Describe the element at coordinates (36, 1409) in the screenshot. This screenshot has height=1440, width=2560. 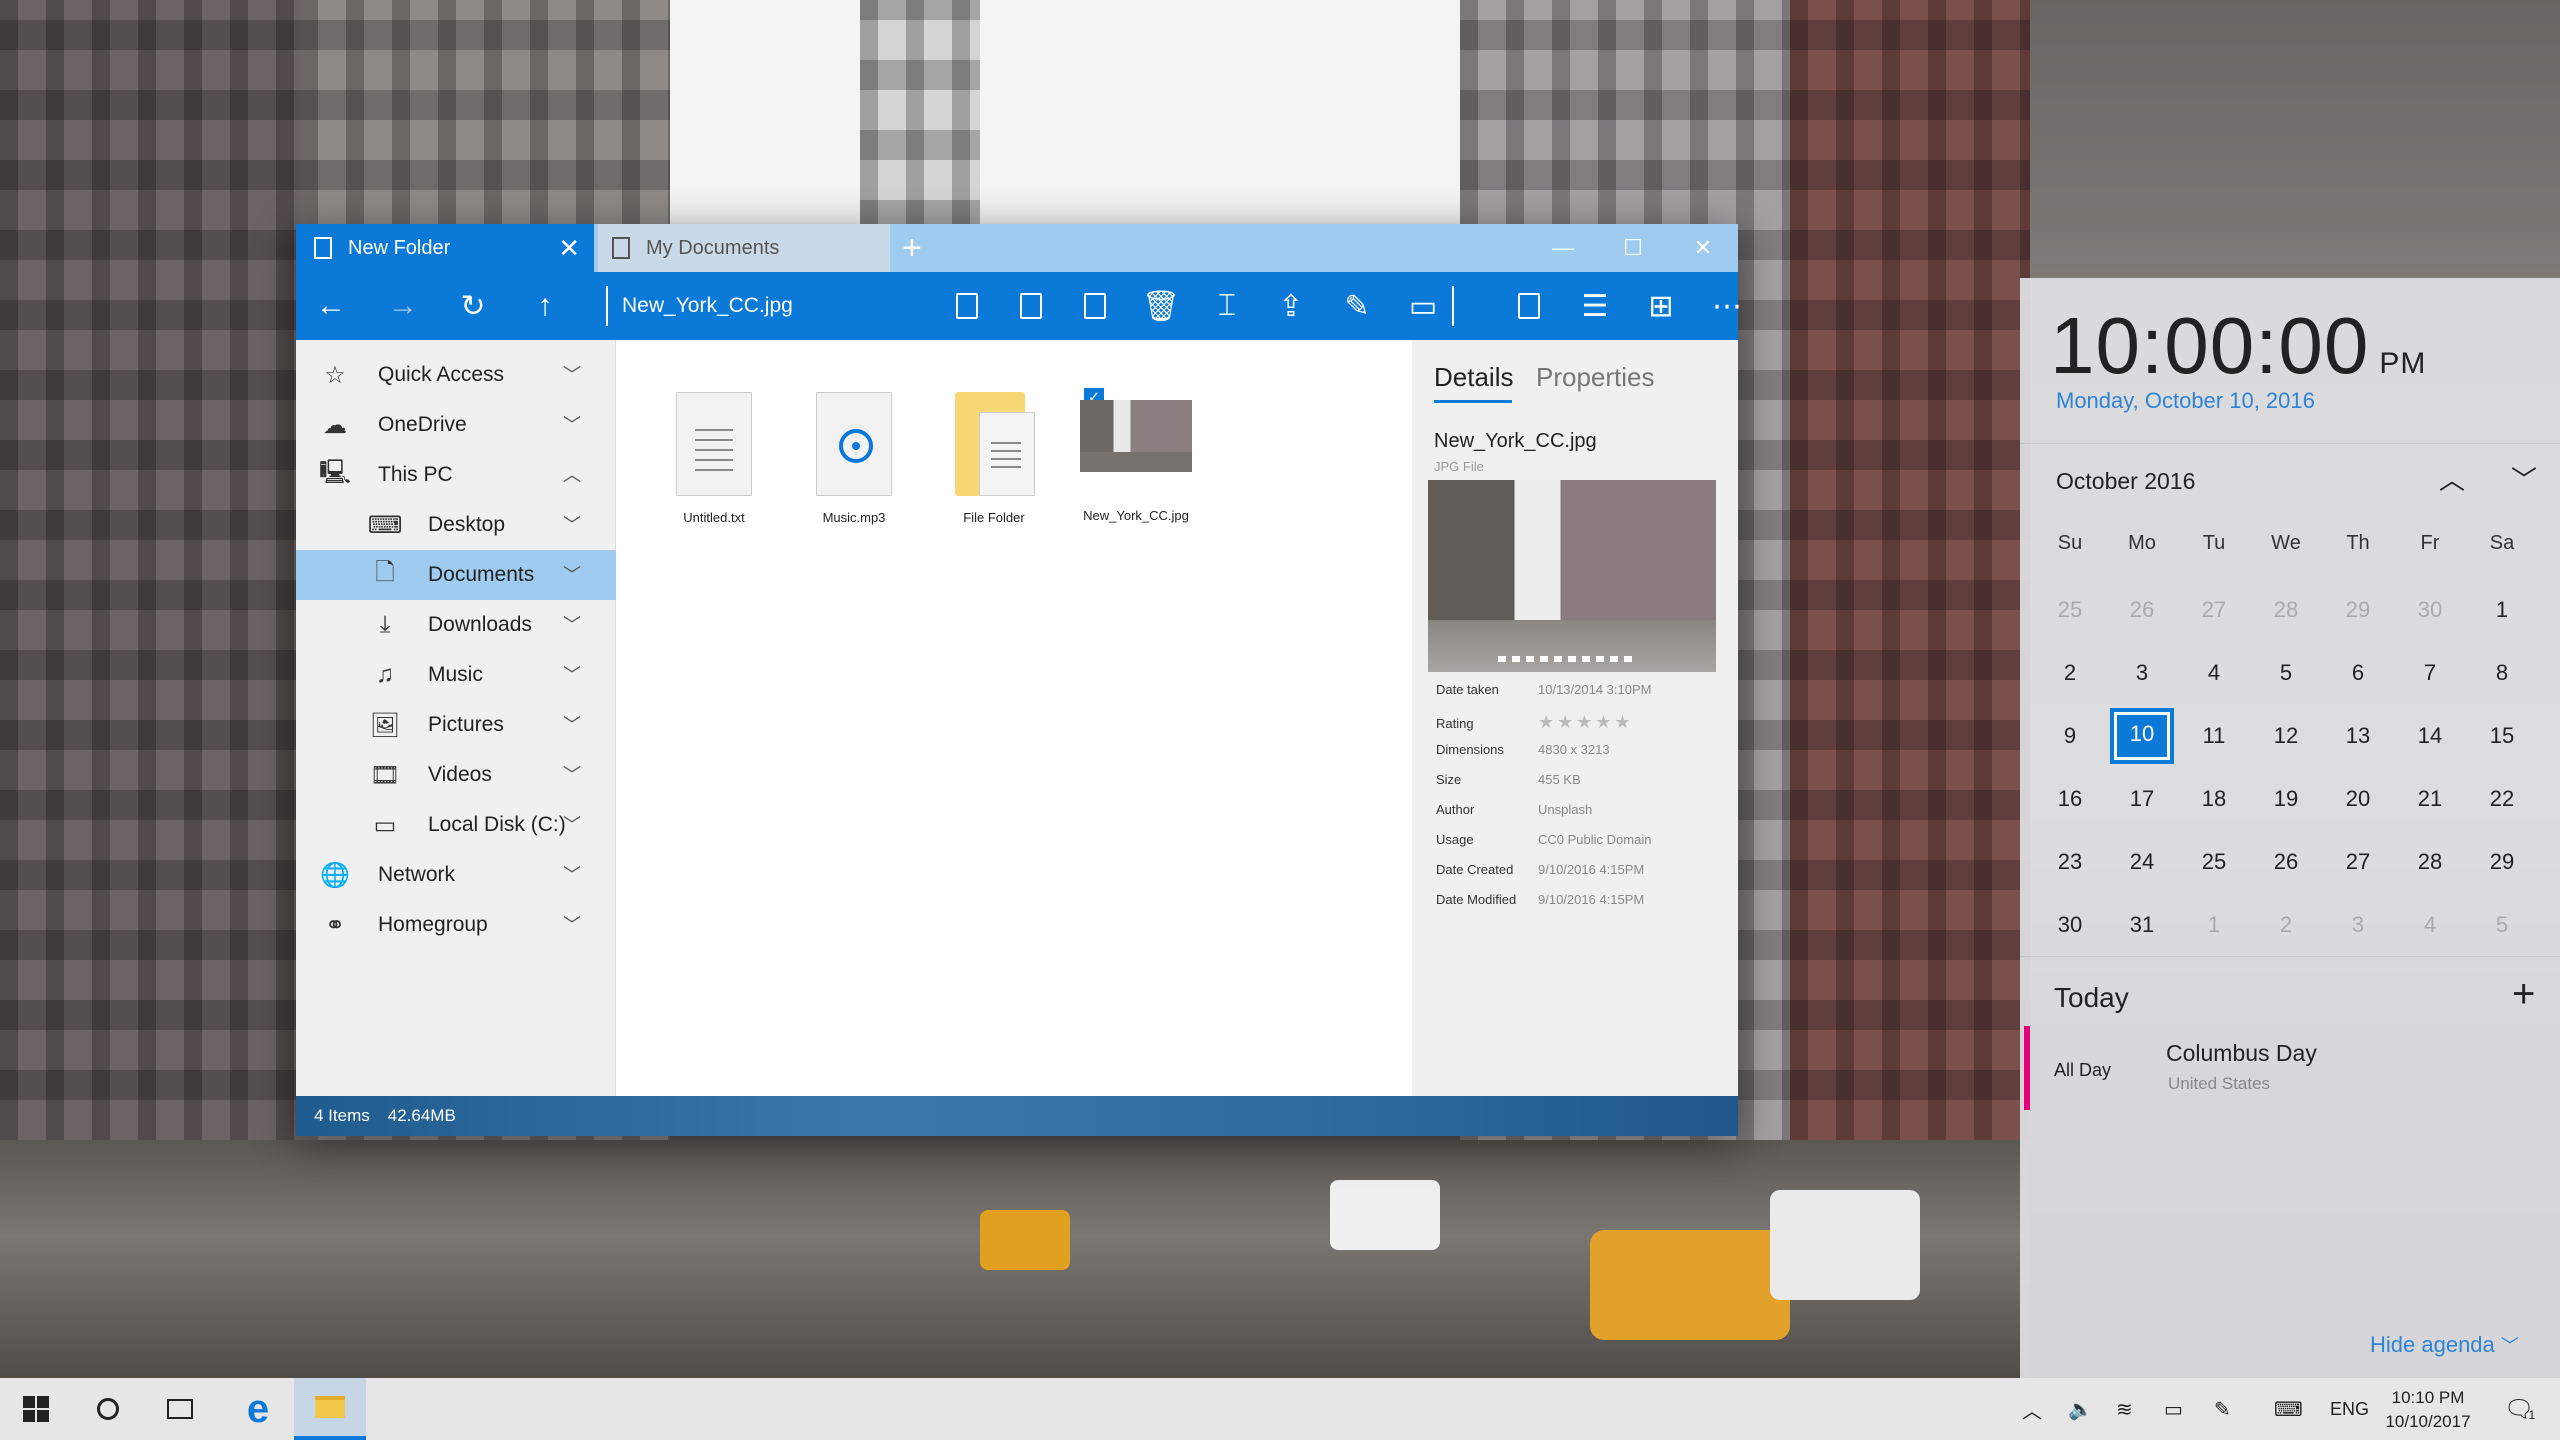
I see `start-button` at that location.